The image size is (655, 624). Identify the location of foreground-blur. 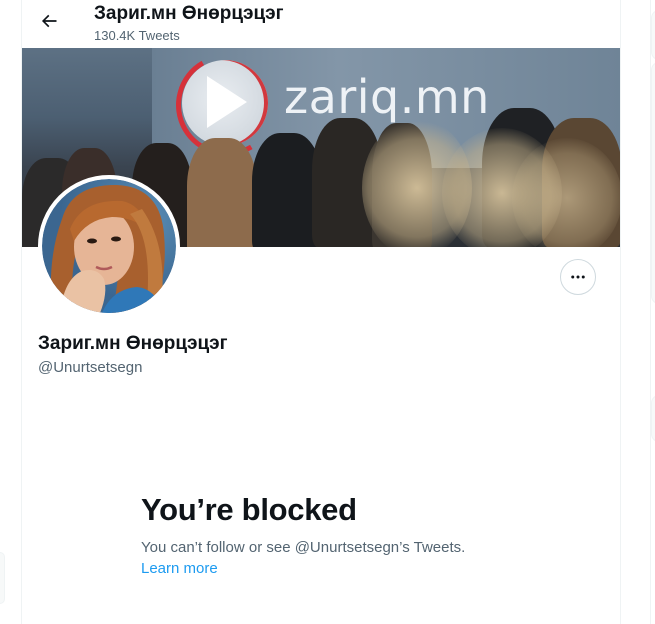
(566, 192).